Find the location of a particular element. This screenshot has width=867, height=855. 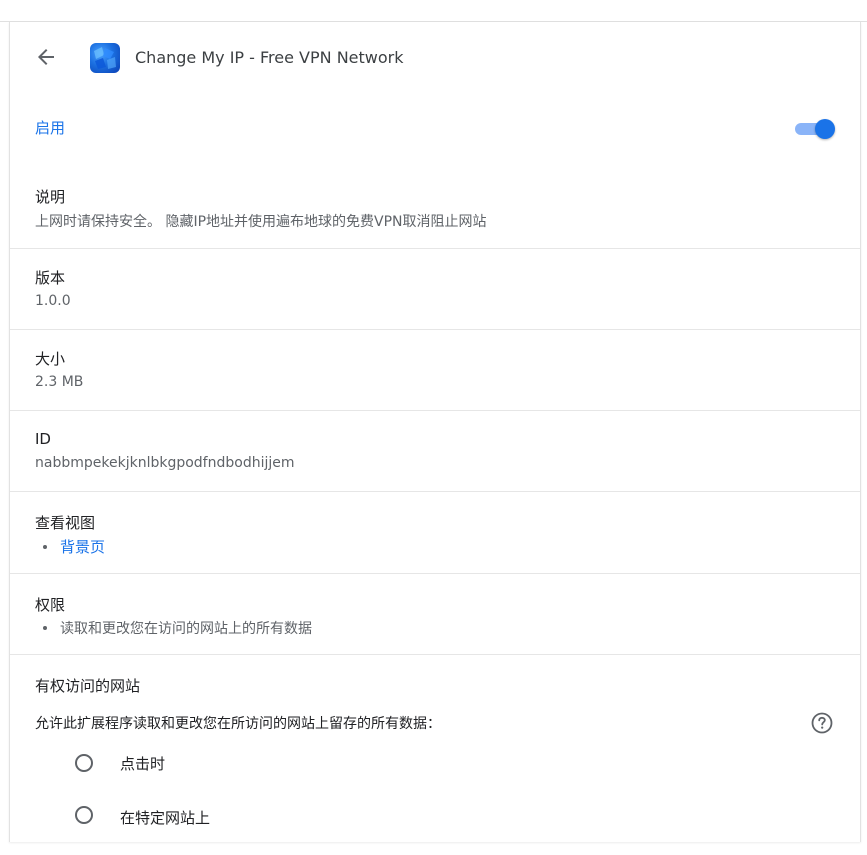

size-section: 大小 2.3 MB is located at coordinates (435, 369).